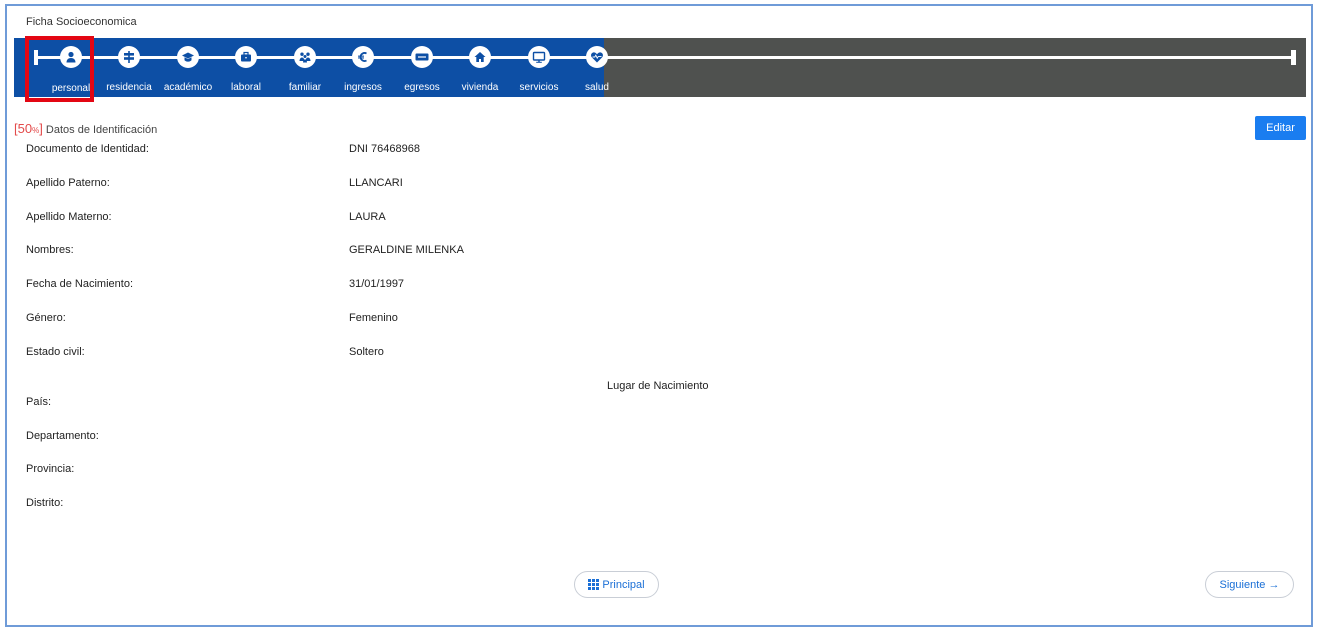 The image size is (1318, 631). Describe the element at coordinates (39, 402) in the screenshot. I see `field-label: País:` at that location.